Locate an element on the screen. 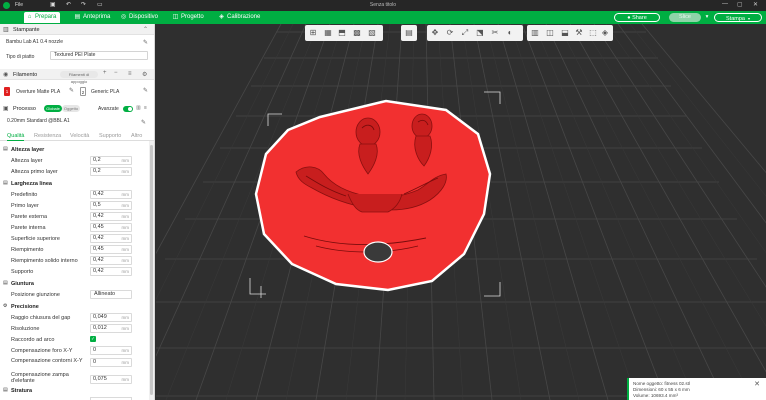 This screenshot has height=400, width=766. filament-item-1: 1 Overture Matte PLA ✎ is located at coordinates (41, 91).